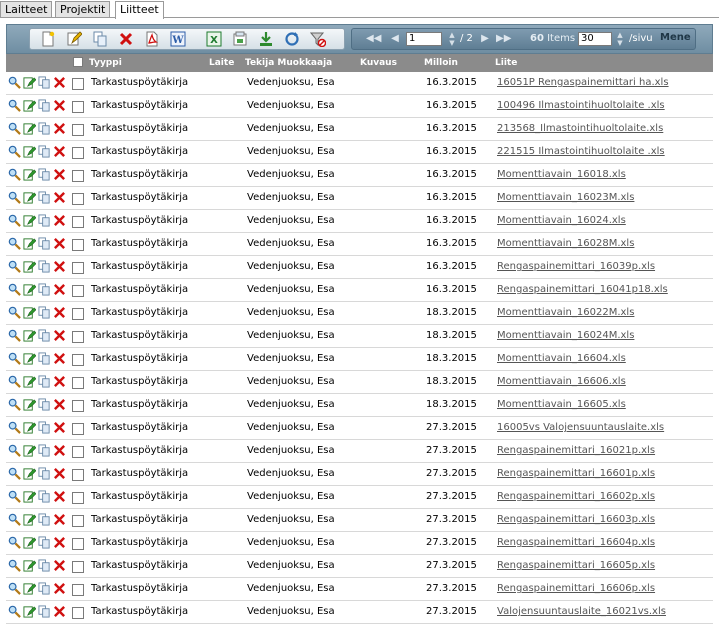  I want to click on row-attachment-link: 213568_Ilmastointihuoltolaite.xls, so click(580, 128).